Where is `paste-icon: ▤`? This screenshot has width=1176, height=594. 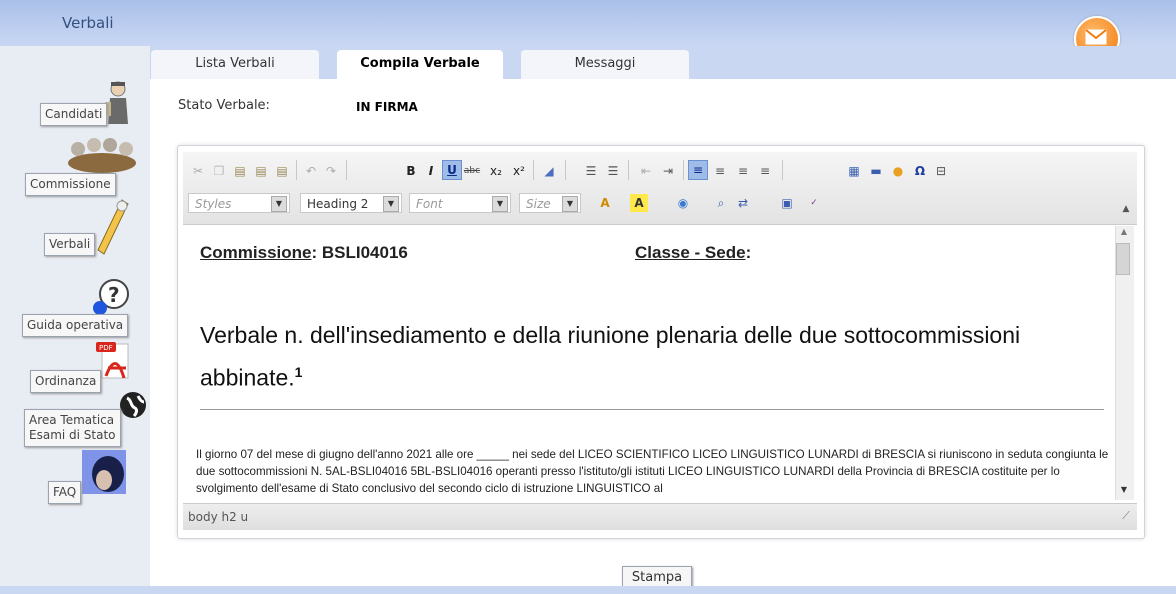 paste-icon: ▤ is located at coordinates (240, 171).